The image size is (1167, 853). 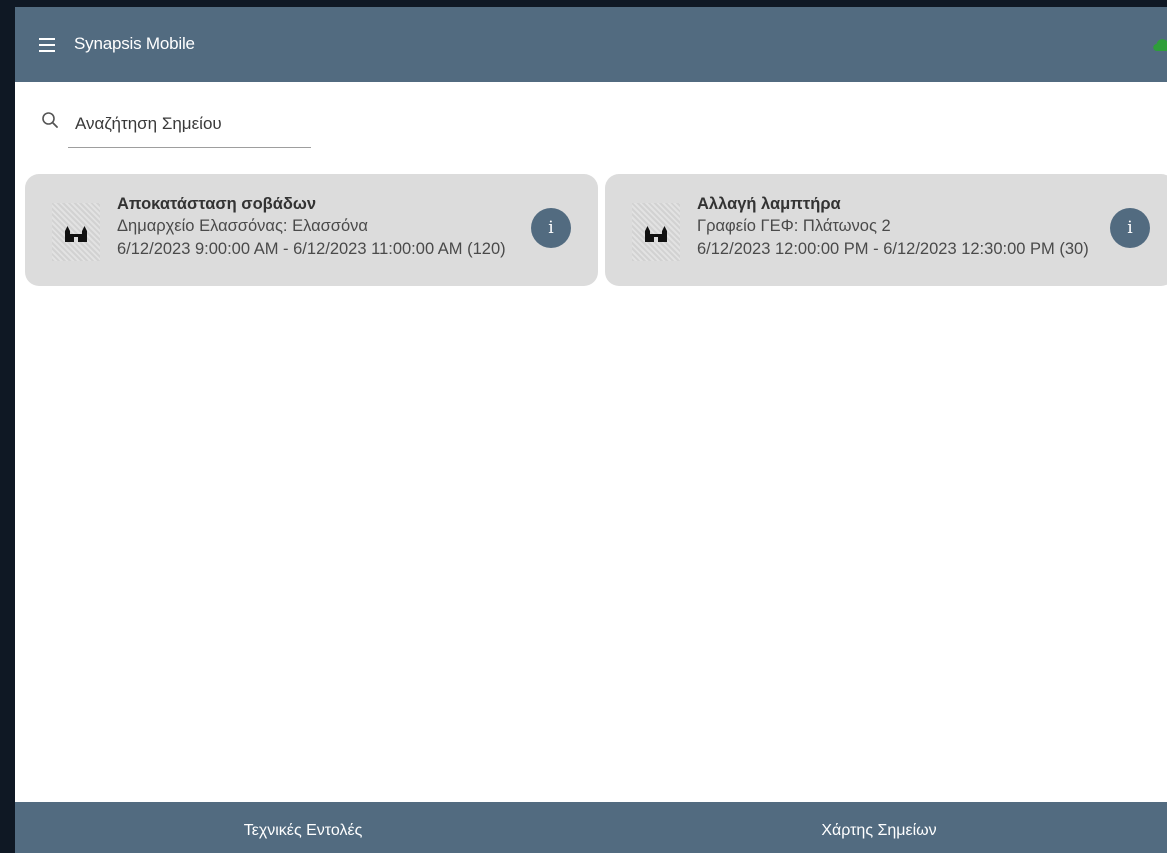 I want to click on search-icon, so click(x=50, y=120).